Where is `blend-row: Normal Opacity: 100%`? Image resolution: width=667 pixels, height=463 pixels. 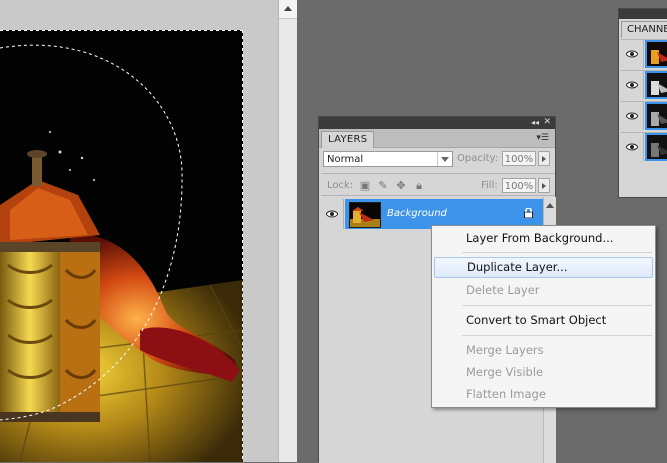 blend-row: Normal Opacity: 100% is located at coordinates (438, 160).